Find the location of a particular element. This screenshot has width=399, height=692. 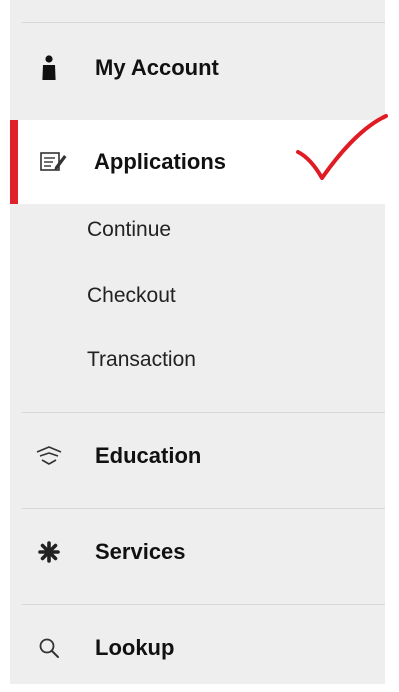

sub-item-transaction: Transaction is located at coordinates (141, 360).